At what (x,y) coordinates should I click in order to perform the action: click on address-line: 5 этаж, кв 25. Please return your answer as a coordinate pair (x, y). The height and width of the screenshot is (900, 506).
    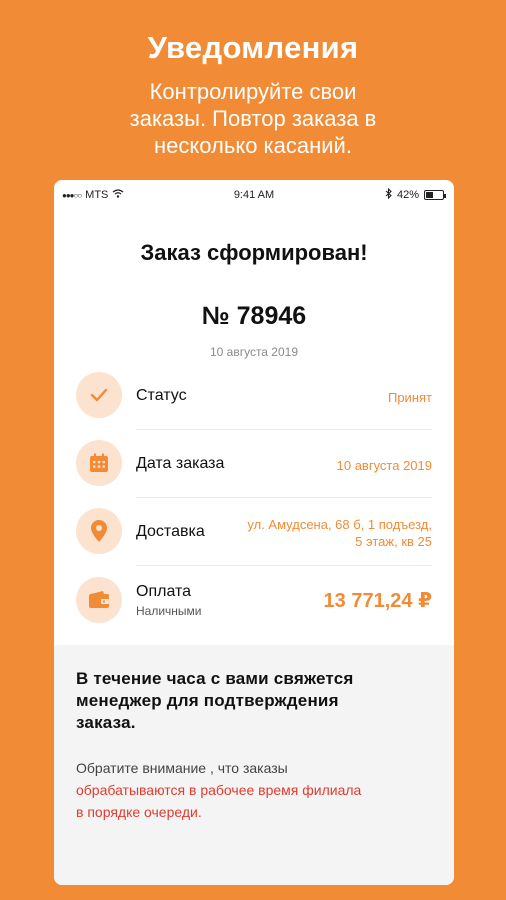
    Looking at the image, I should click on (393, 541).